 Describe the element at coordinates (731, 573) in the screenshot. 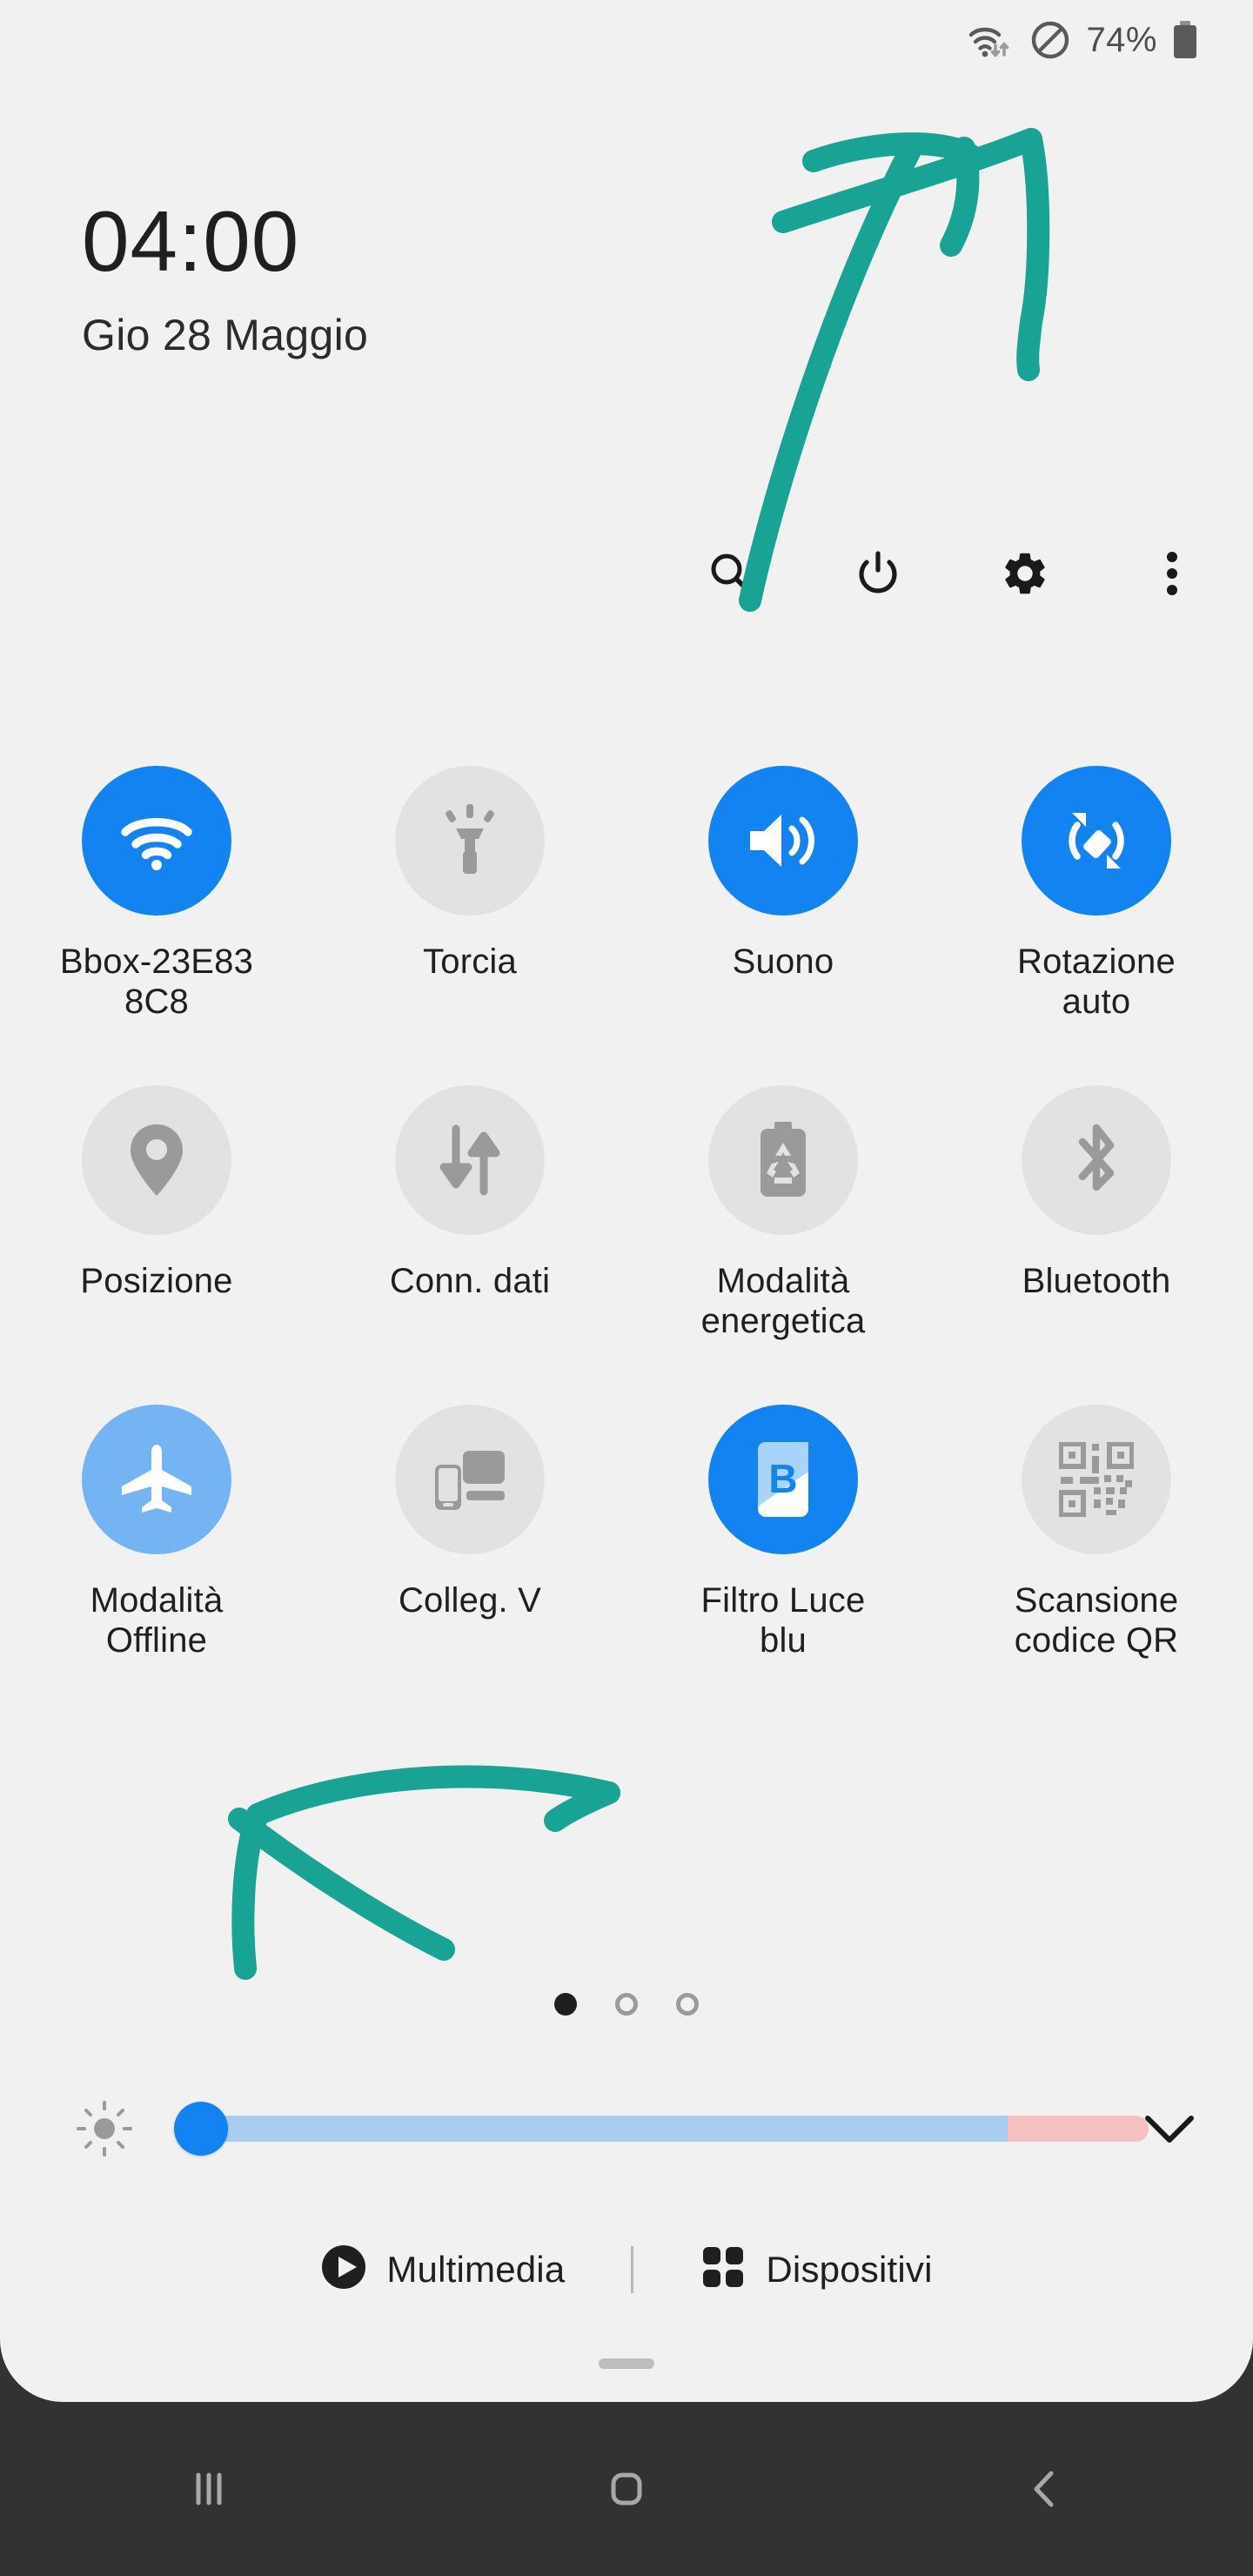

I see `search-icon` at that location.